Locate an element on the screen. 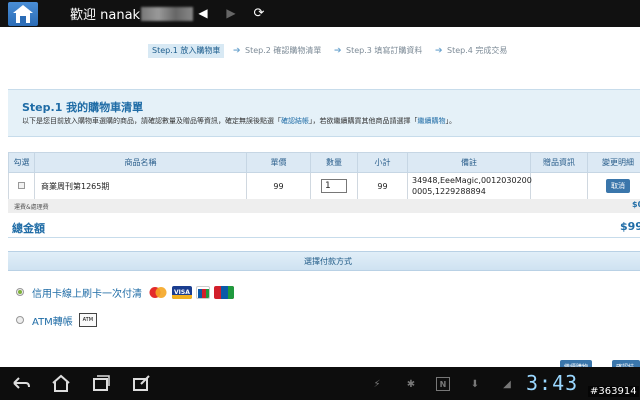 This screenshot has width=640, height=400. redacted-name is located at coordinates (167, 14).